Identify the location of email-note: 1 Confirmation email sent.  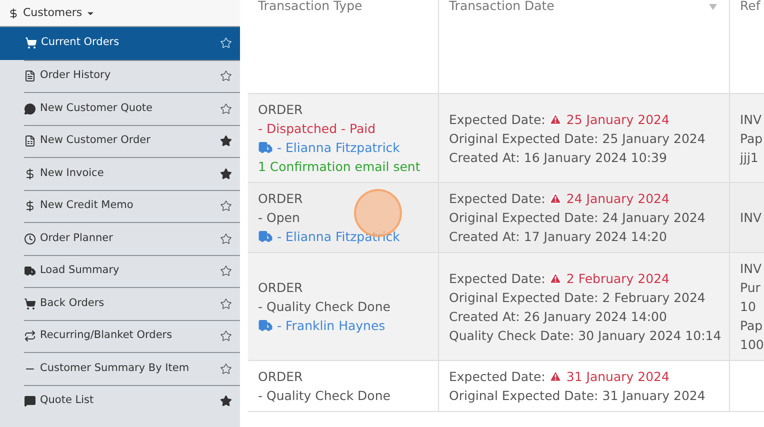
(340, 167).